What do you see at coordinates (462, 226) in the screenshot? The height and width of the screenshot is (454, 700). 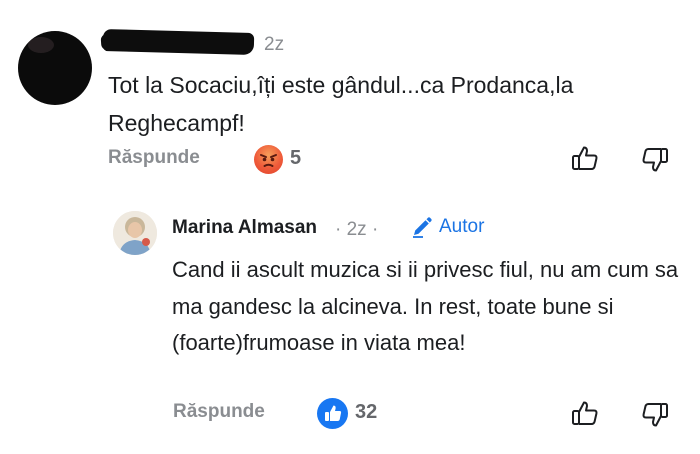 I see `author-badge-label: Autor` at bounding box center [462, 226].